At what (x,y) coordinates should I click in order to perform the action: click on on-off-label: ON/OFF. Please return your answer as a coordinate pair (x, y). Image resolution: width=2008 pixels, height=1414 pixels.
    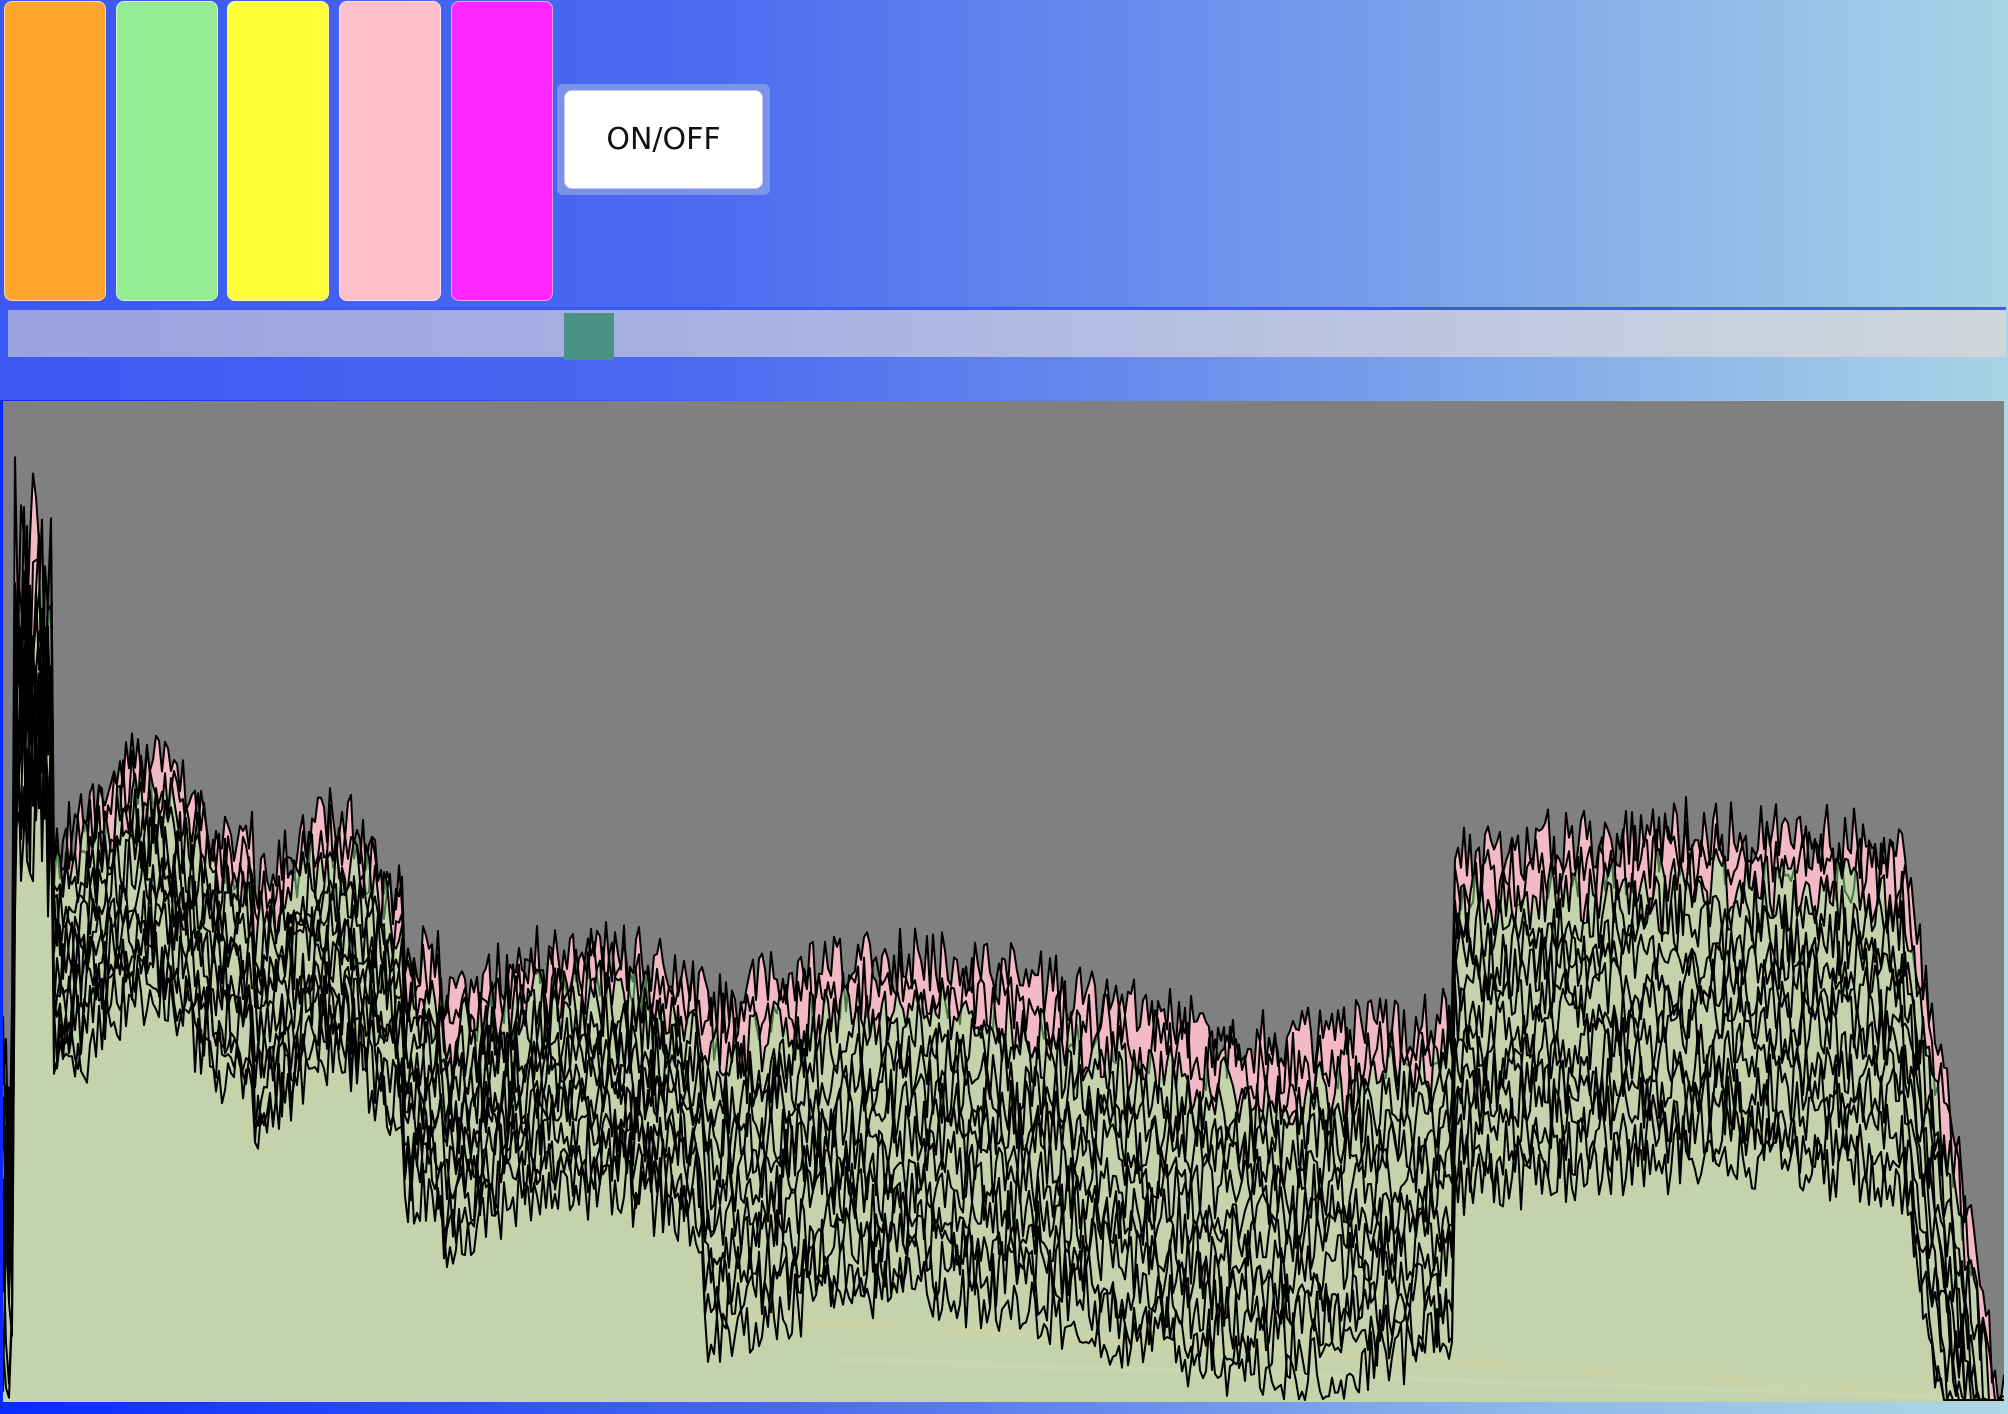
    Looking at the image, I should click on (663, 139).